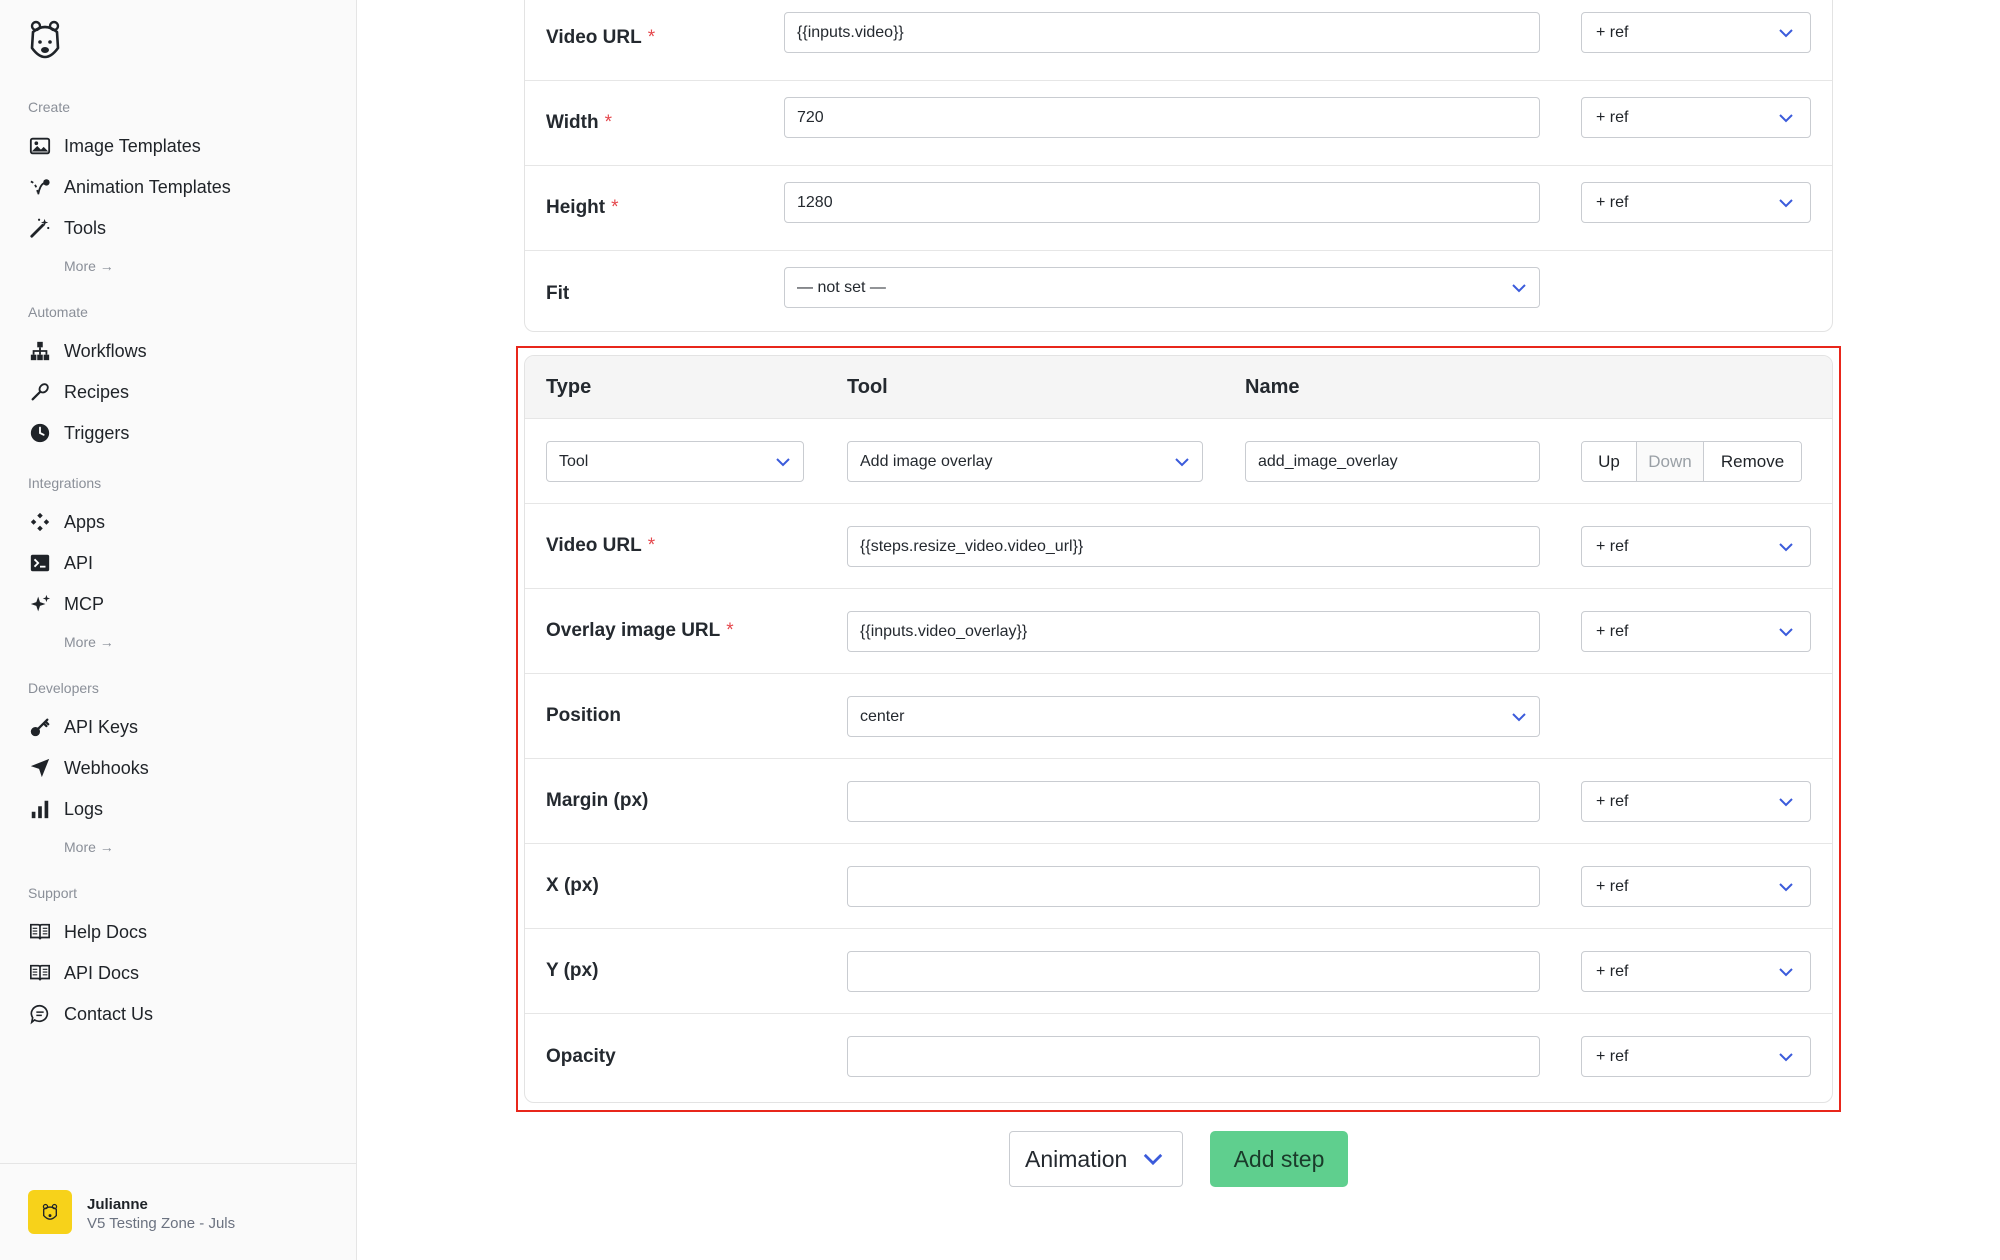 The width and height of the screenshot is (2000, 1260). I want to click on book-icon, so click(40, 932).